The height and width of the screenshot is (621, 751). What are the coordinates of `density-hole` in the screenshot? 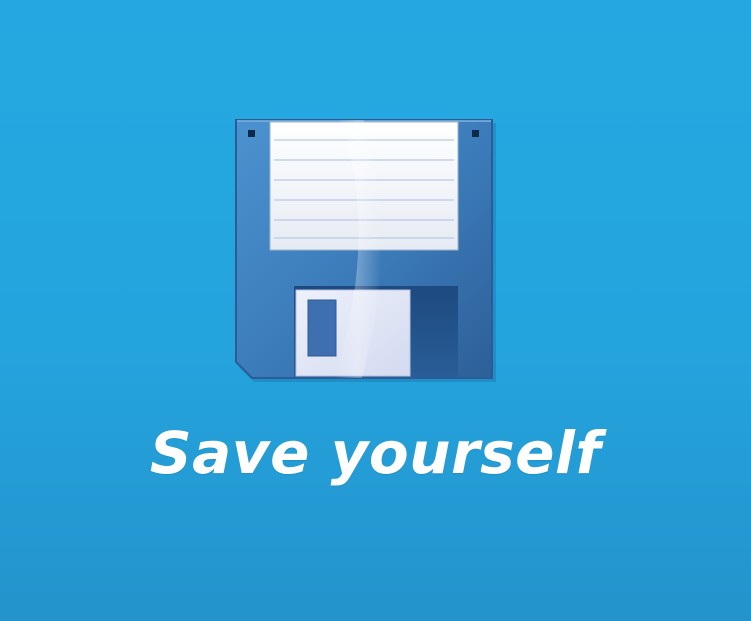 It's located at (475, 133).